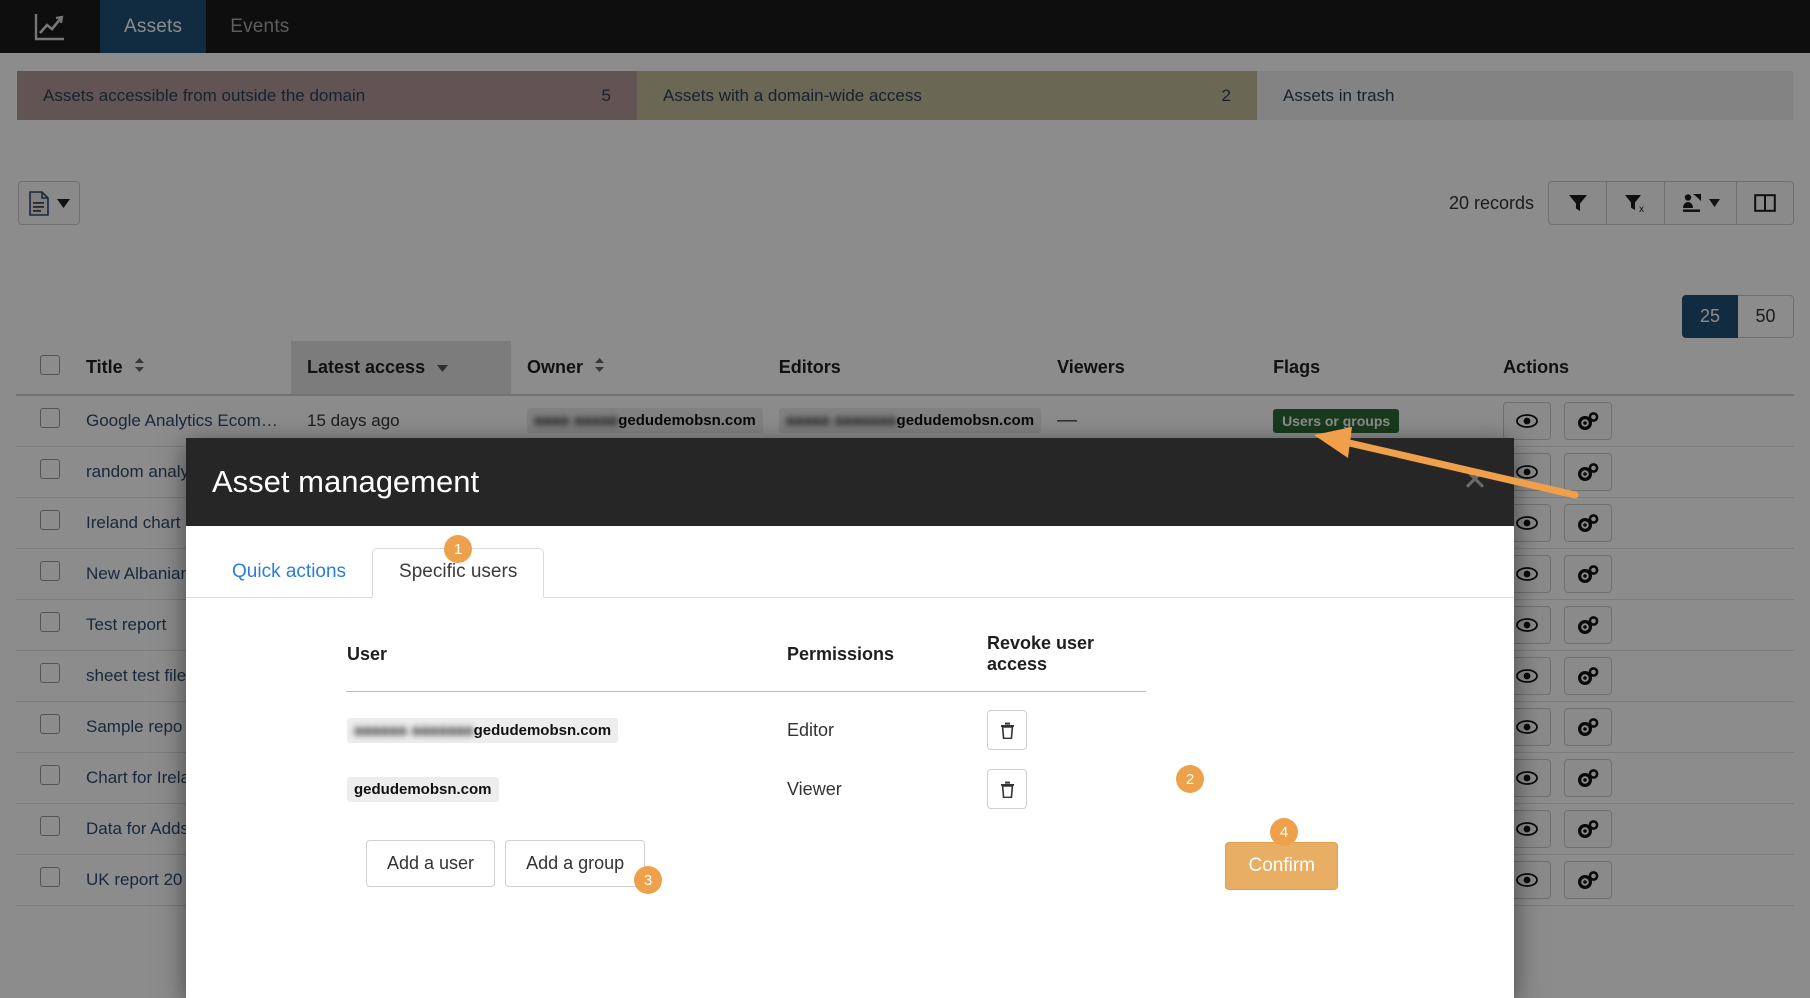  I want to click on nav-tab-events-label: Events, so click(260, 26).